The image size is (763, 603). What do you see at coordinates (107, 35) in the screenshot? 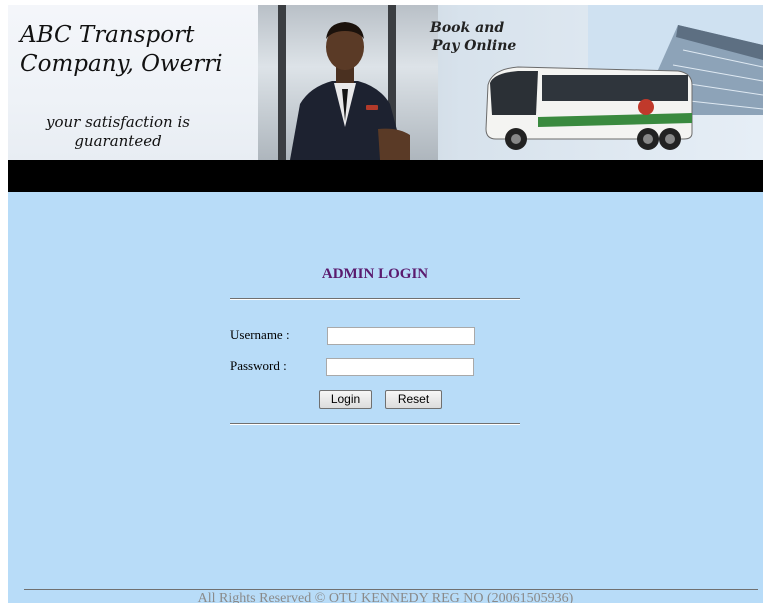
I see `company-name-line1: ABC Transport` at bounding box center [107, 35].